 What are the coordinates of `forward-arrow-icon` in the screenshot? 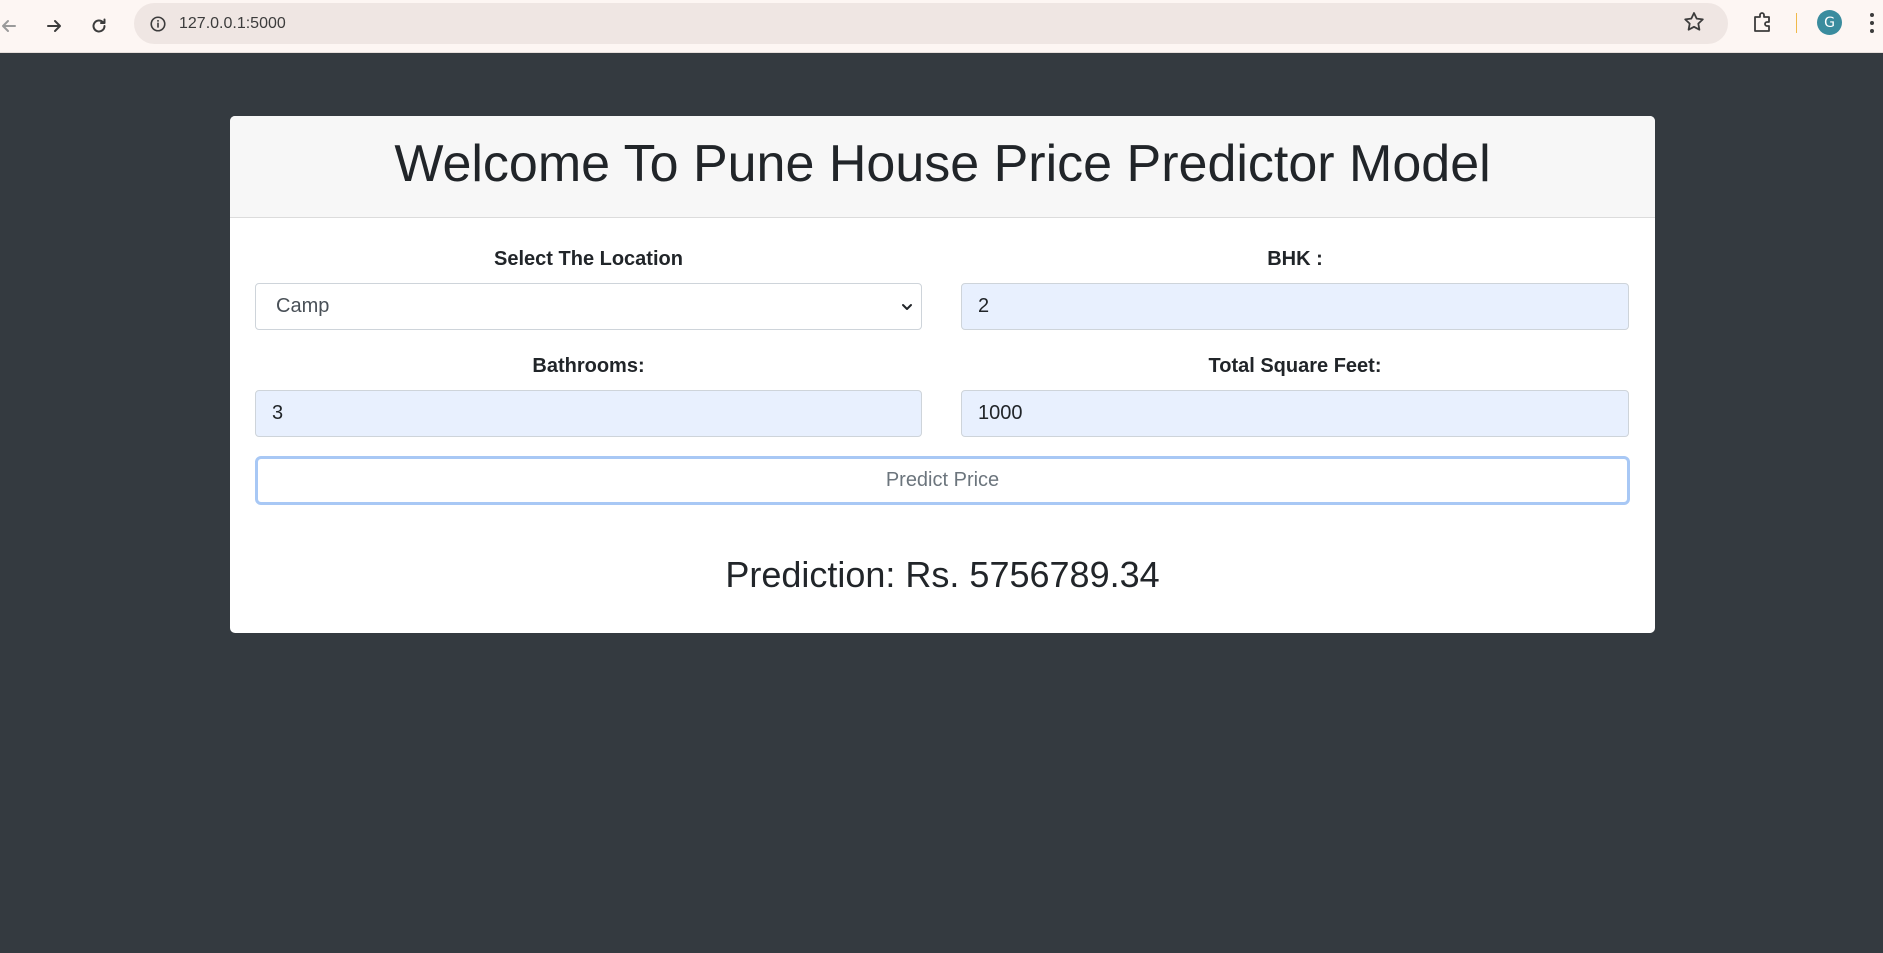 It's located at (54, 26).